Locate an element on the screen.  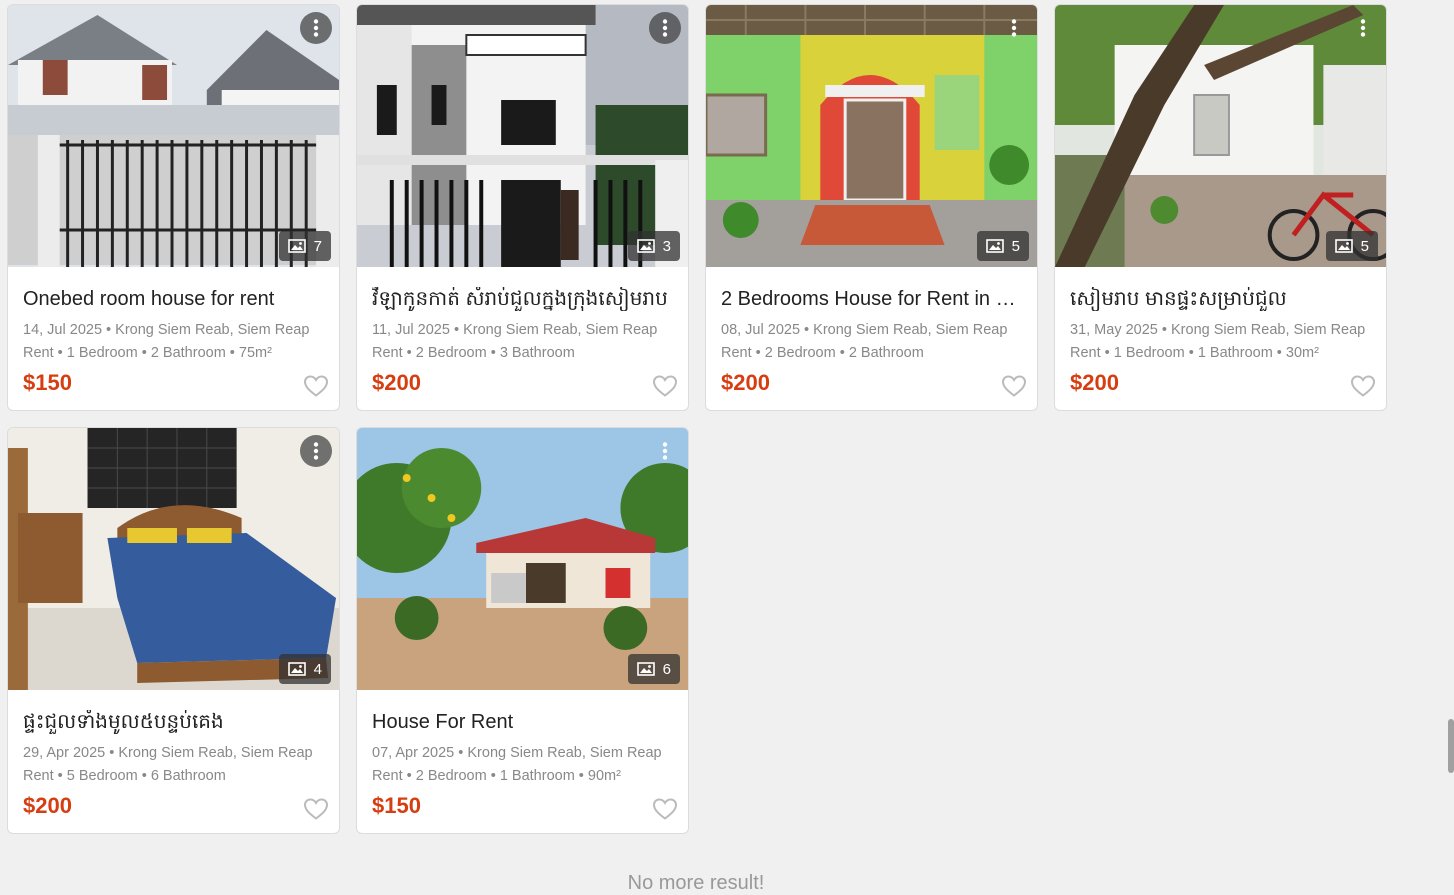
listing-photo: 4 is located at coordinates (173, 559).